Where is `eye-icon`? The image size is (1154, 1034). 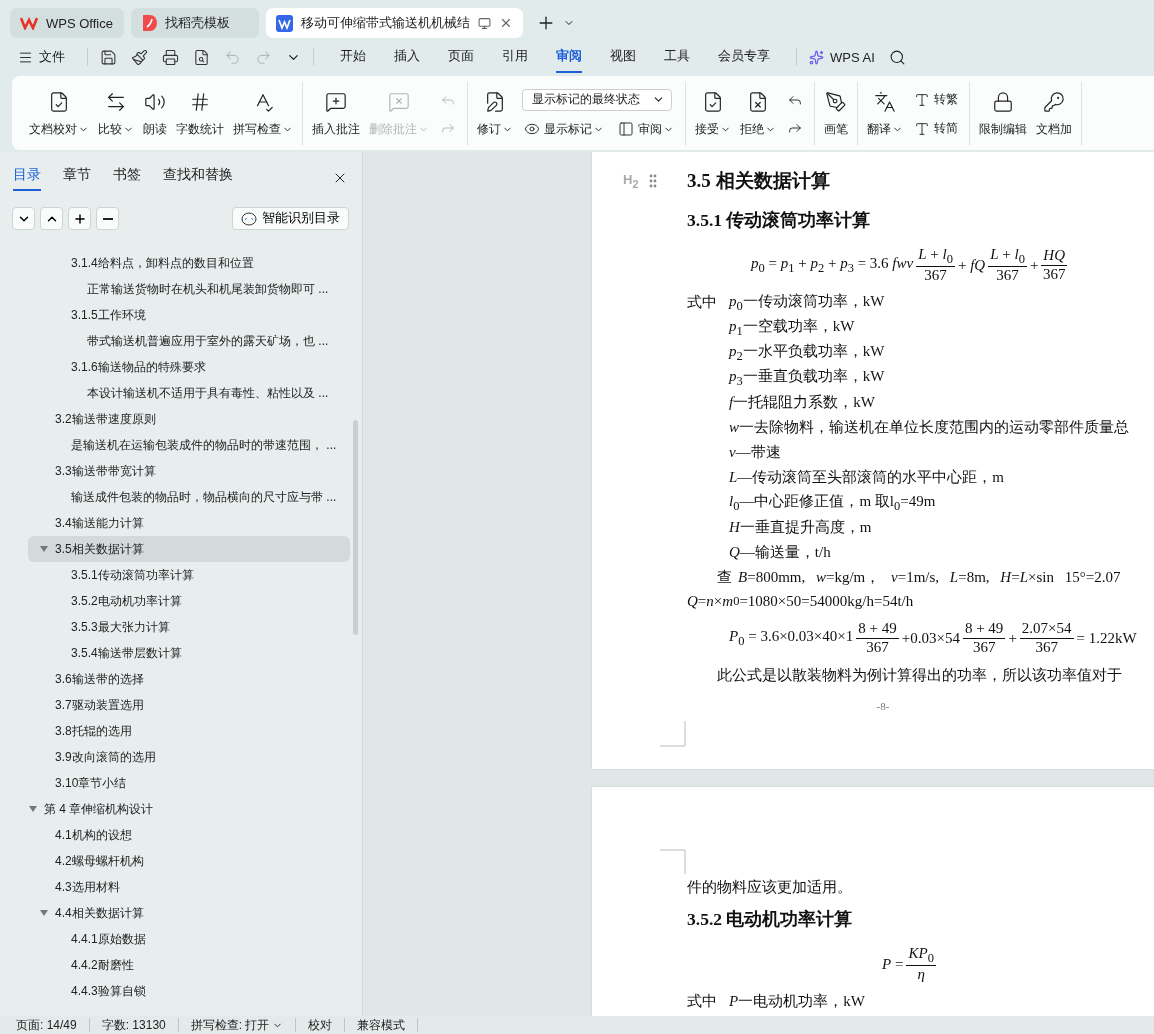
eye-icon is located at coordinates (532, 129).